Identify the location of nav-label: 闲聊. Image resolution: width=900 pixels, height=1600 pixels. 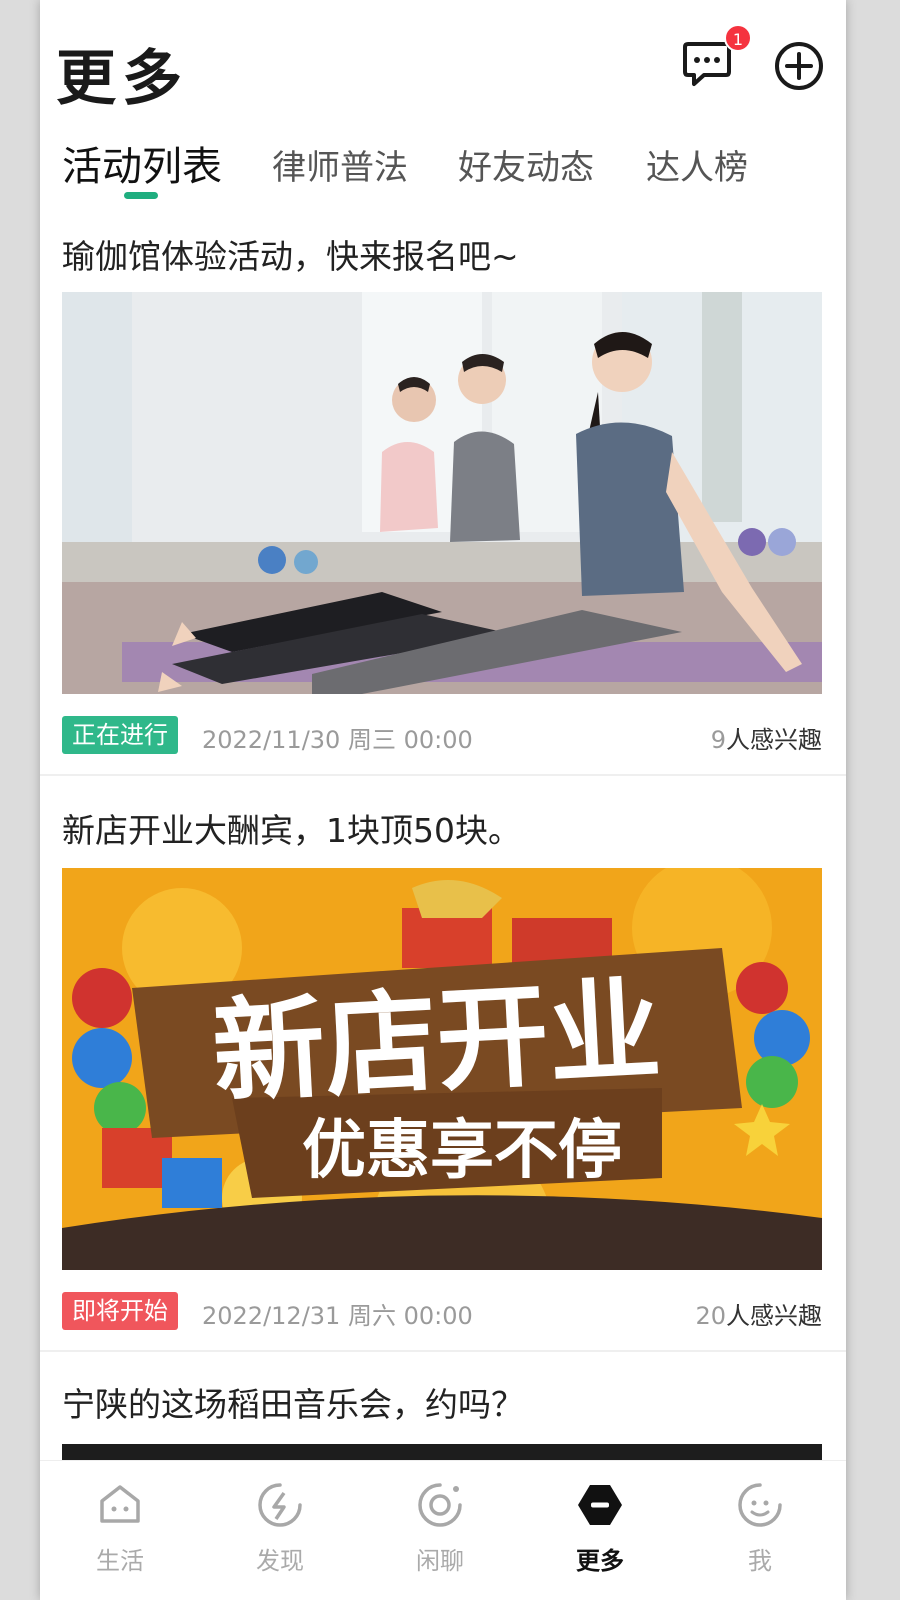
(440, 1561).